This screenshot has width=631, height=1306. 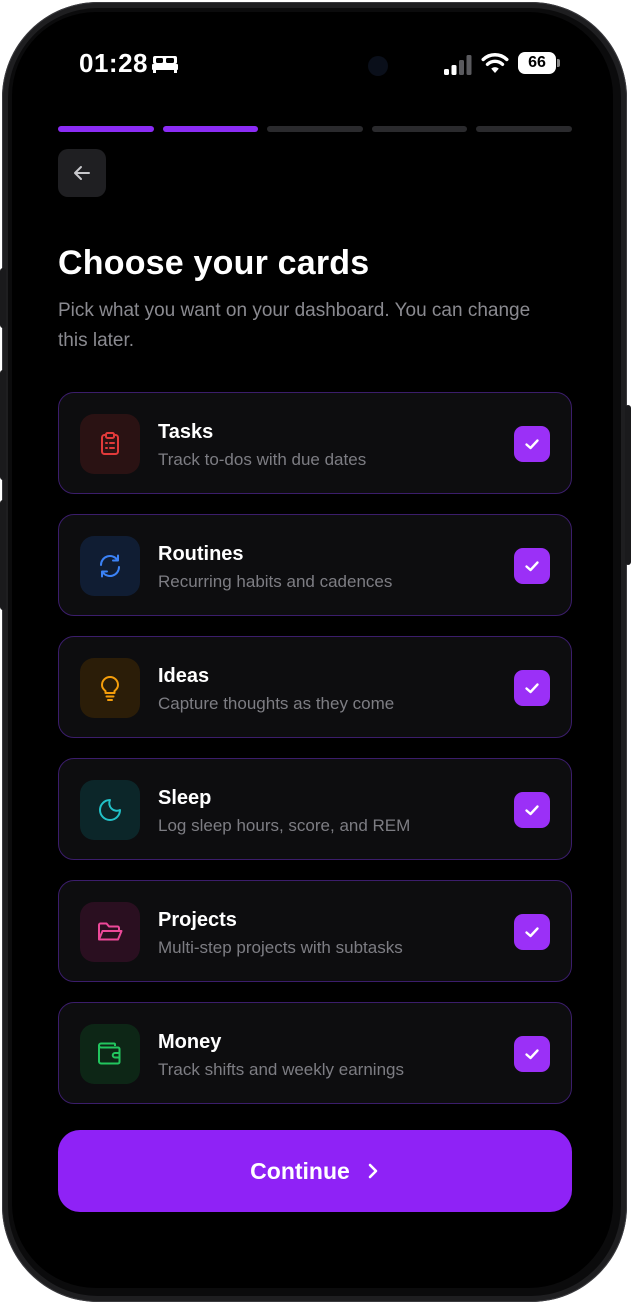 I want to click on card-title: Routines, so click(x=201, y=554).